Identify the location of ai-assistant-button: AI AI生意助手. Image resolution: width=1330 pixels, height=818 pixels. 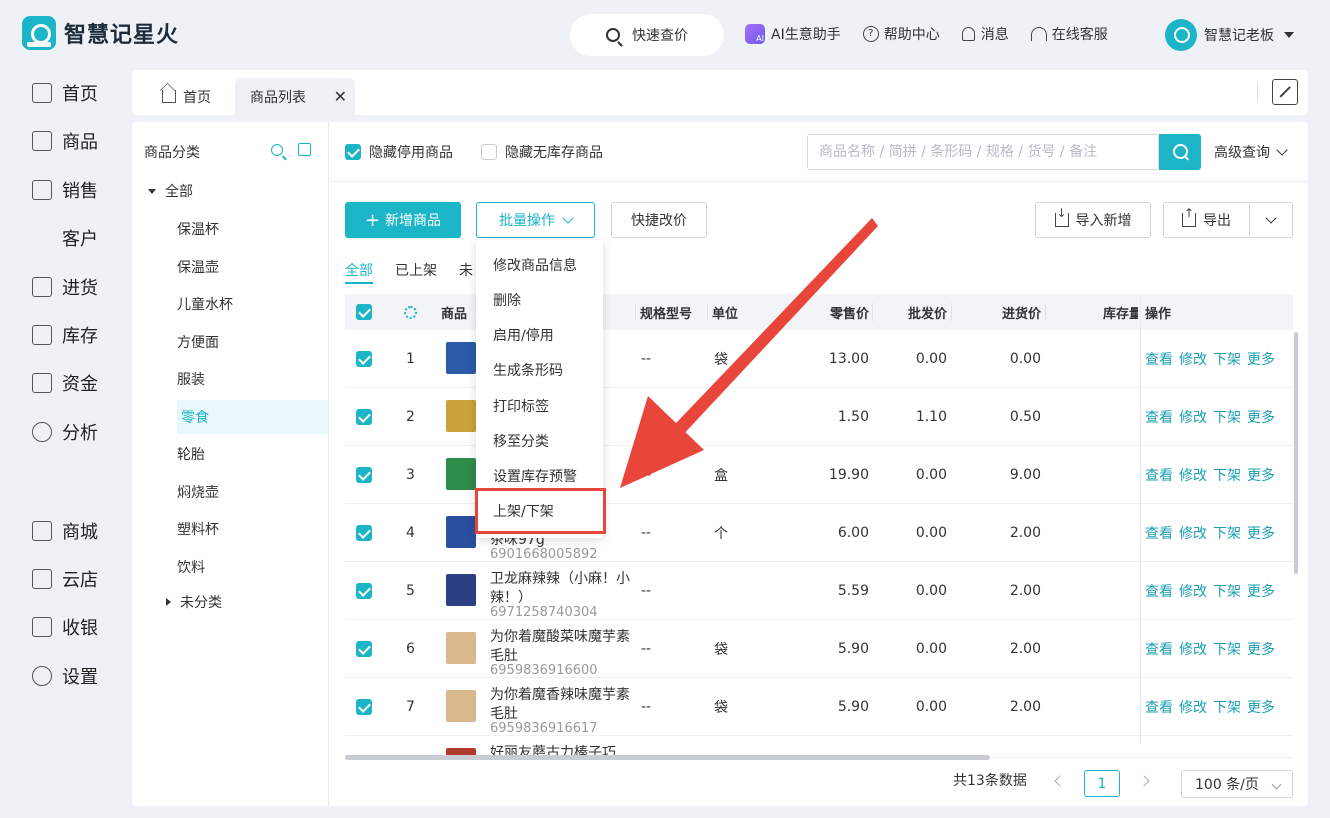
(793, 34).